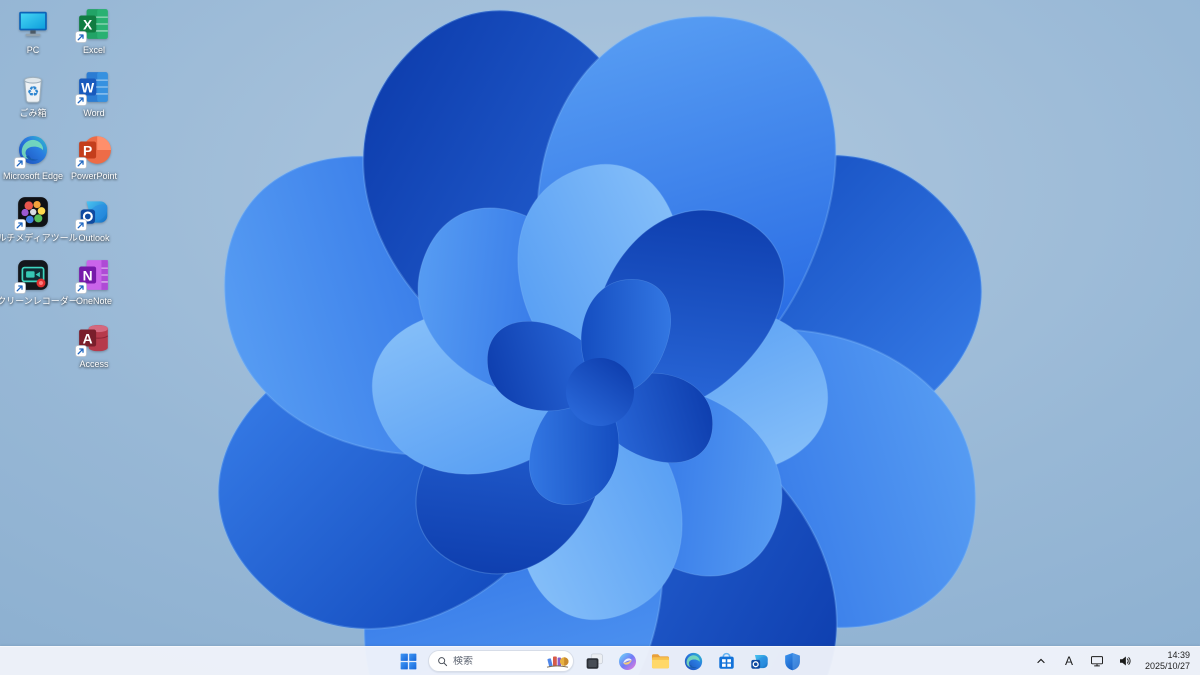 The height and width of the screenshot is (675, 1200). Describe the element at coordinates (93, 50) in the screenshot. I see `desktop-icon-label: Excel` at that location.